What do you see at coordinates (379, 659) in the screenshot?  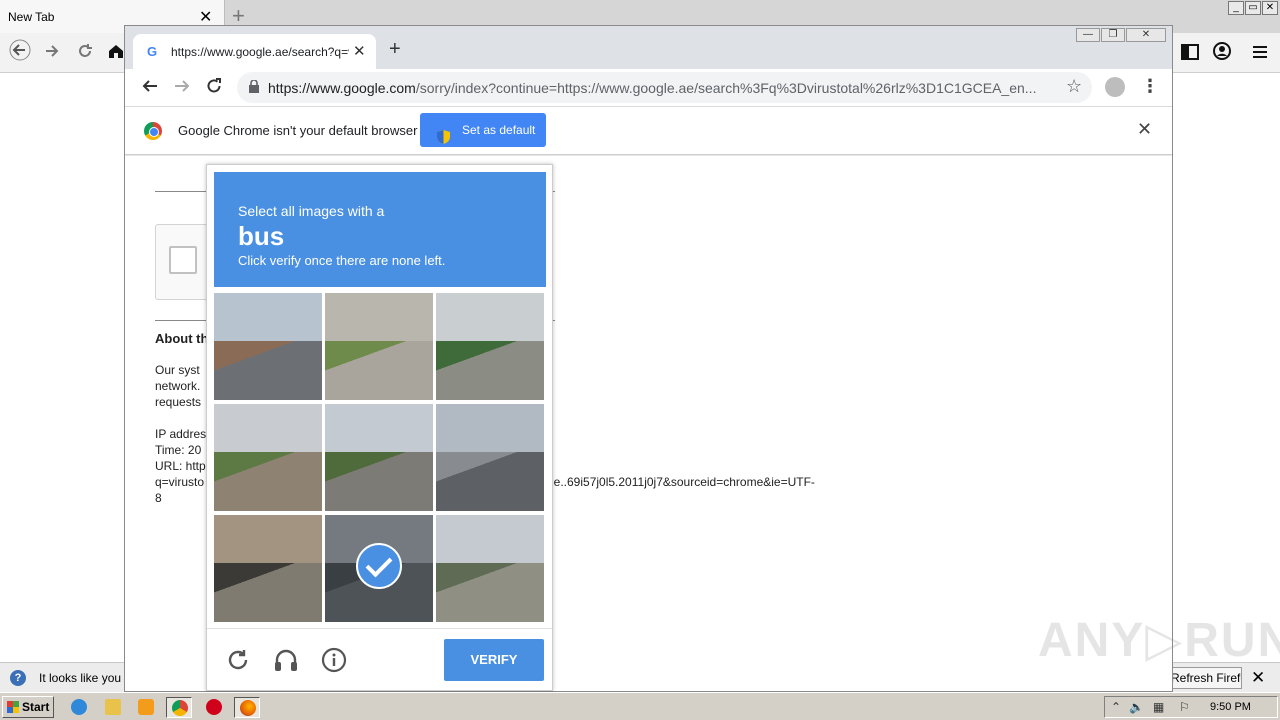 I see `challenge-footer: VERIFY` at bounding box center [379, 659].